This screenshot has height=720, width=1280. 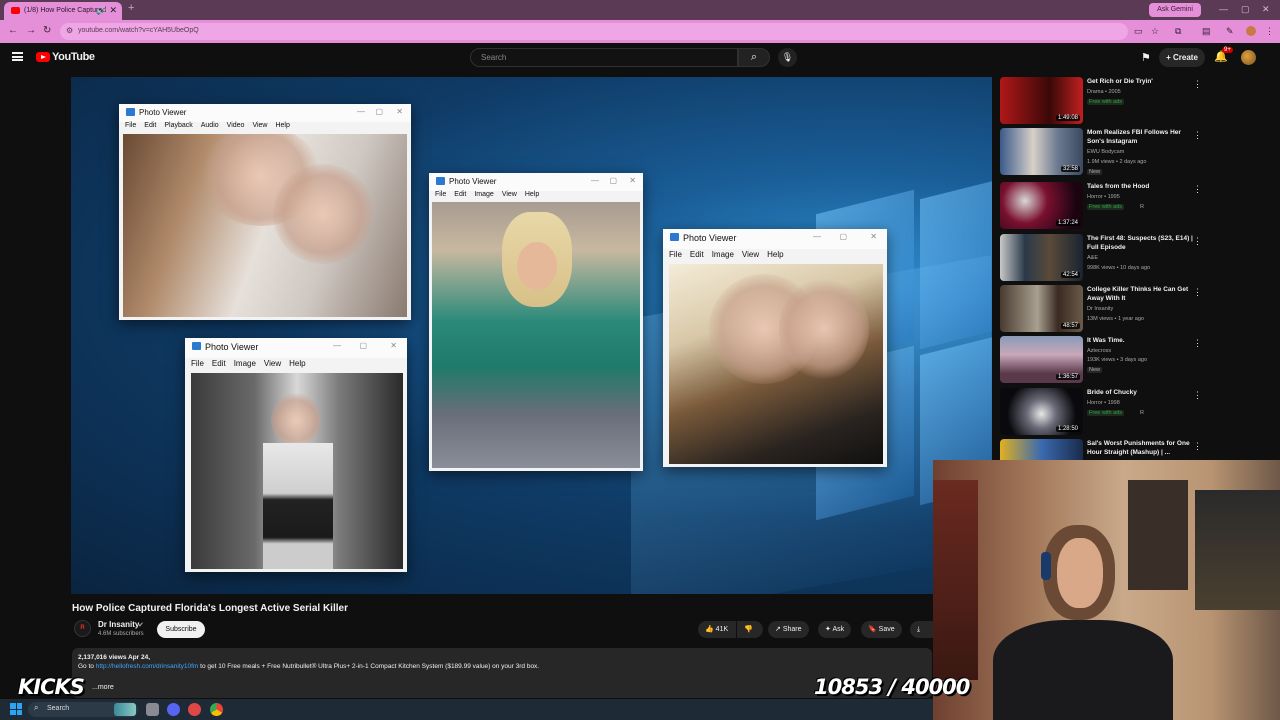 I want to click on app-icon, so click(x=194, y=709).